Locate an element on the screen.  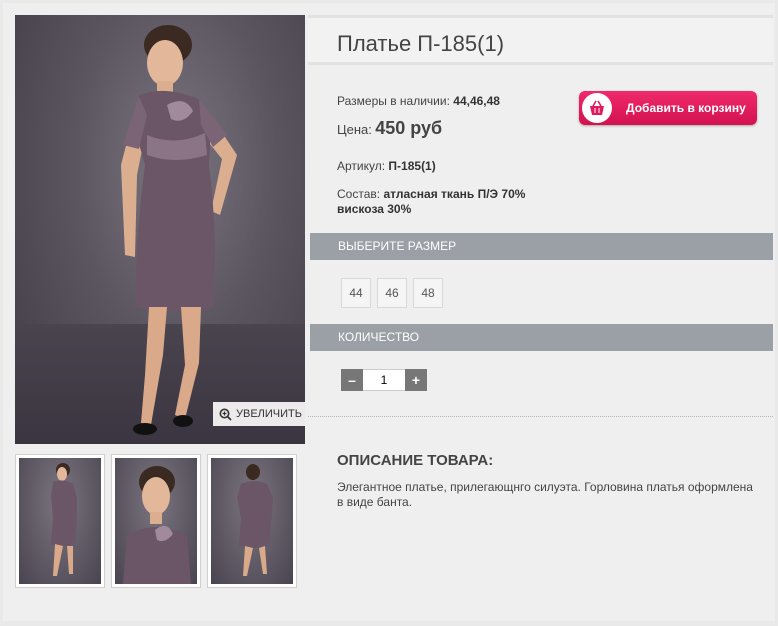
quantity-decrease-button: – is located at coordinates (352, 380).